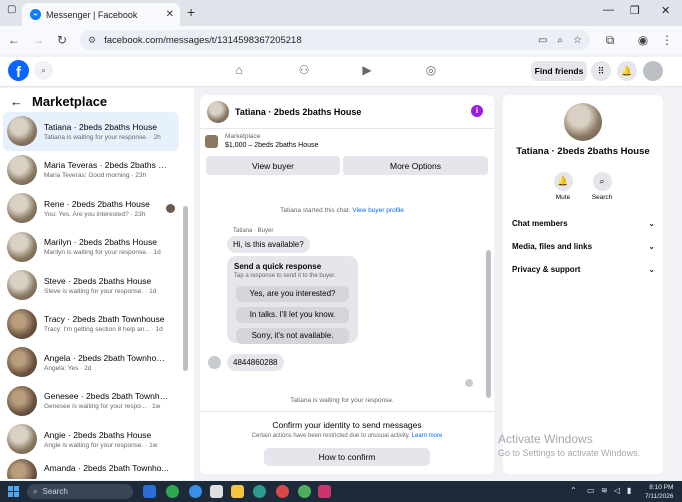 Image resolution: width=682 pixels, height=502 pixels. I want to click on find-friends-button: Find friends, so click(559, 71).